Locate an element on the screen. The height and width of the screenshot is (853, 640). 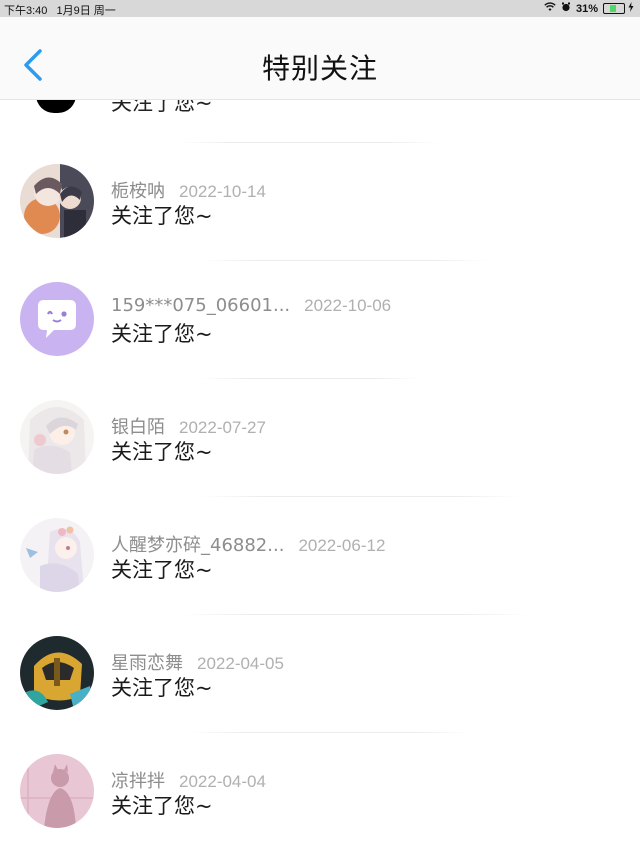
list-item: 凉拌拌 2022-04-04 关注了您~ is located at coordinates (320, 791).